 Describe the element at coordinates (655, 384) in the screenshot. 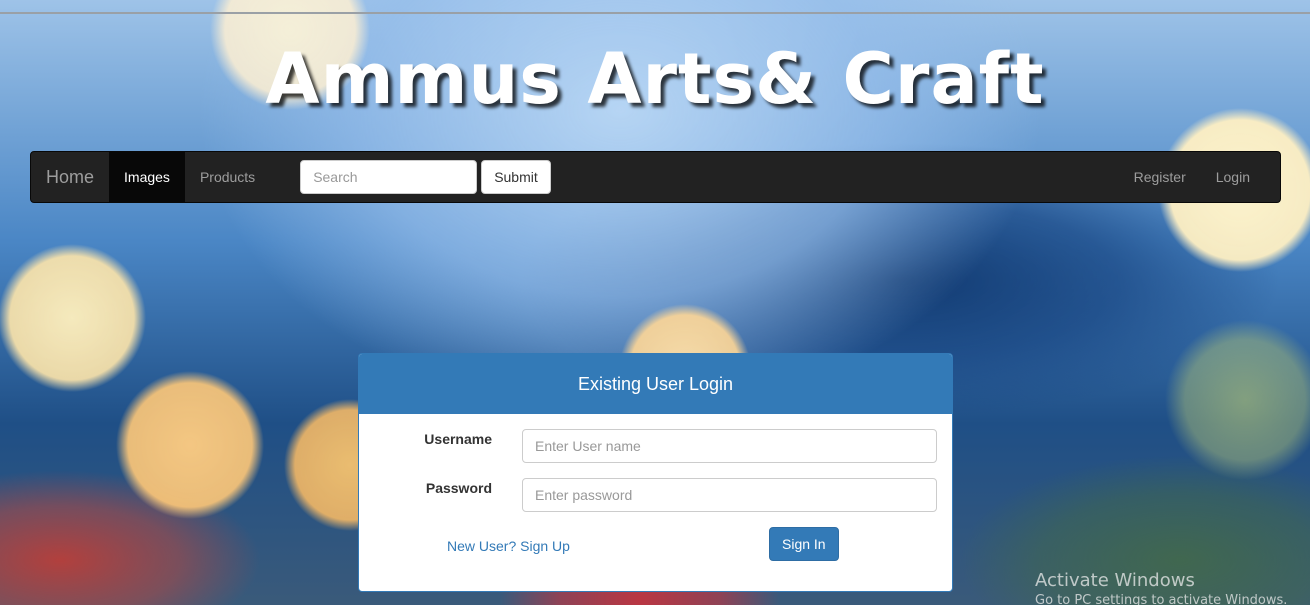

I see `login-panel-heading: Existing User Login` at that location.